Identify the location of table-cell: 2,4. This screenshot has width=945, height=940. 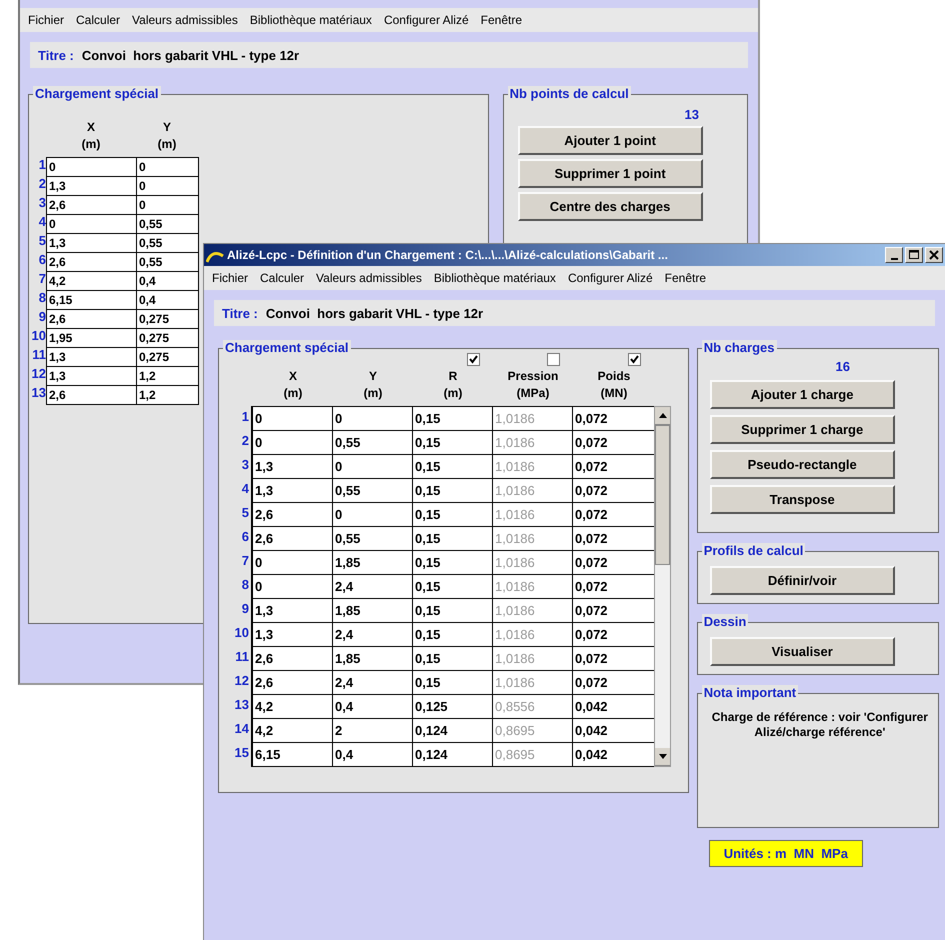
(372, 586).